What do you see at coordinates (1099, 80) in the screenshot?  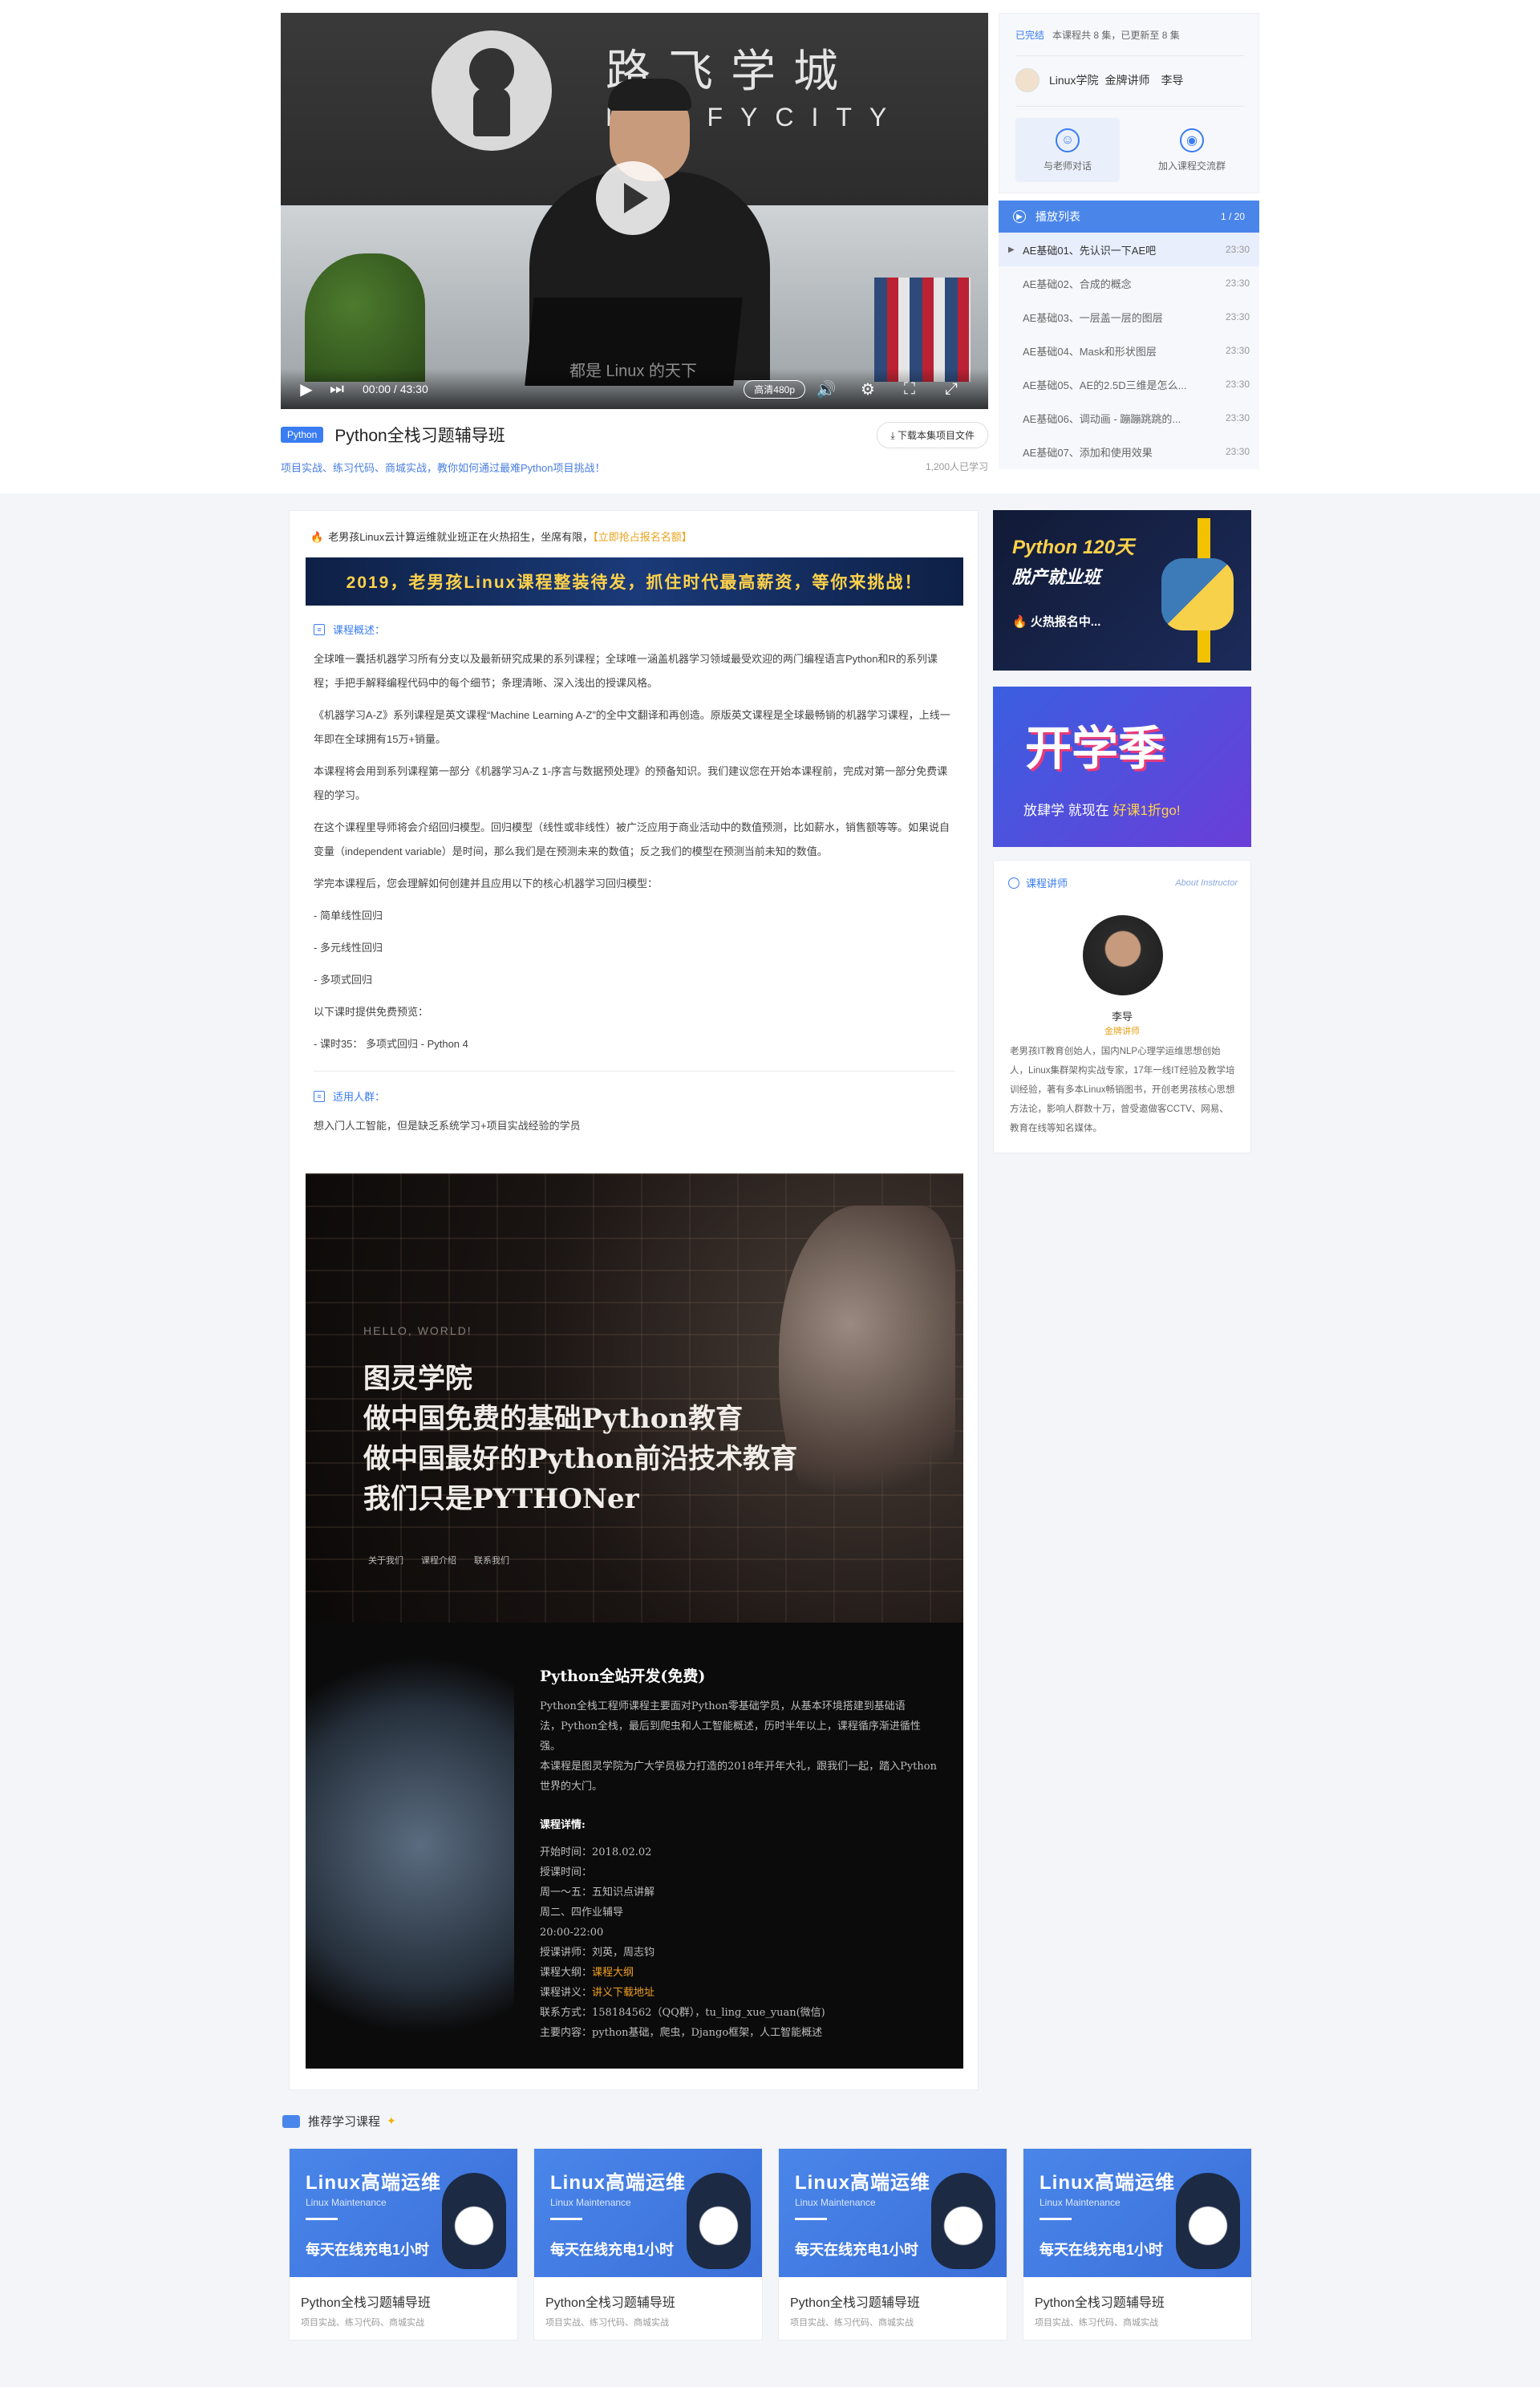 I see `teacher-row: Linux学院 金牌讲师 李导` at bounding box center [1099, 80].